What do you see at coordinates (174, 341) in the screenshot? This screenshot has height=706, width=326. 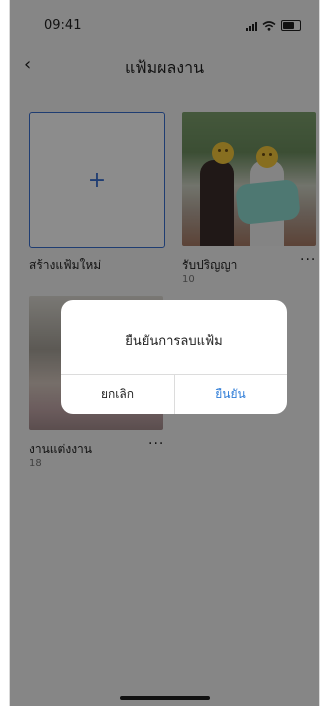 I see `dialog-message: ยืนยันการลบแฟ้ม` at bounding box center [174, 341].